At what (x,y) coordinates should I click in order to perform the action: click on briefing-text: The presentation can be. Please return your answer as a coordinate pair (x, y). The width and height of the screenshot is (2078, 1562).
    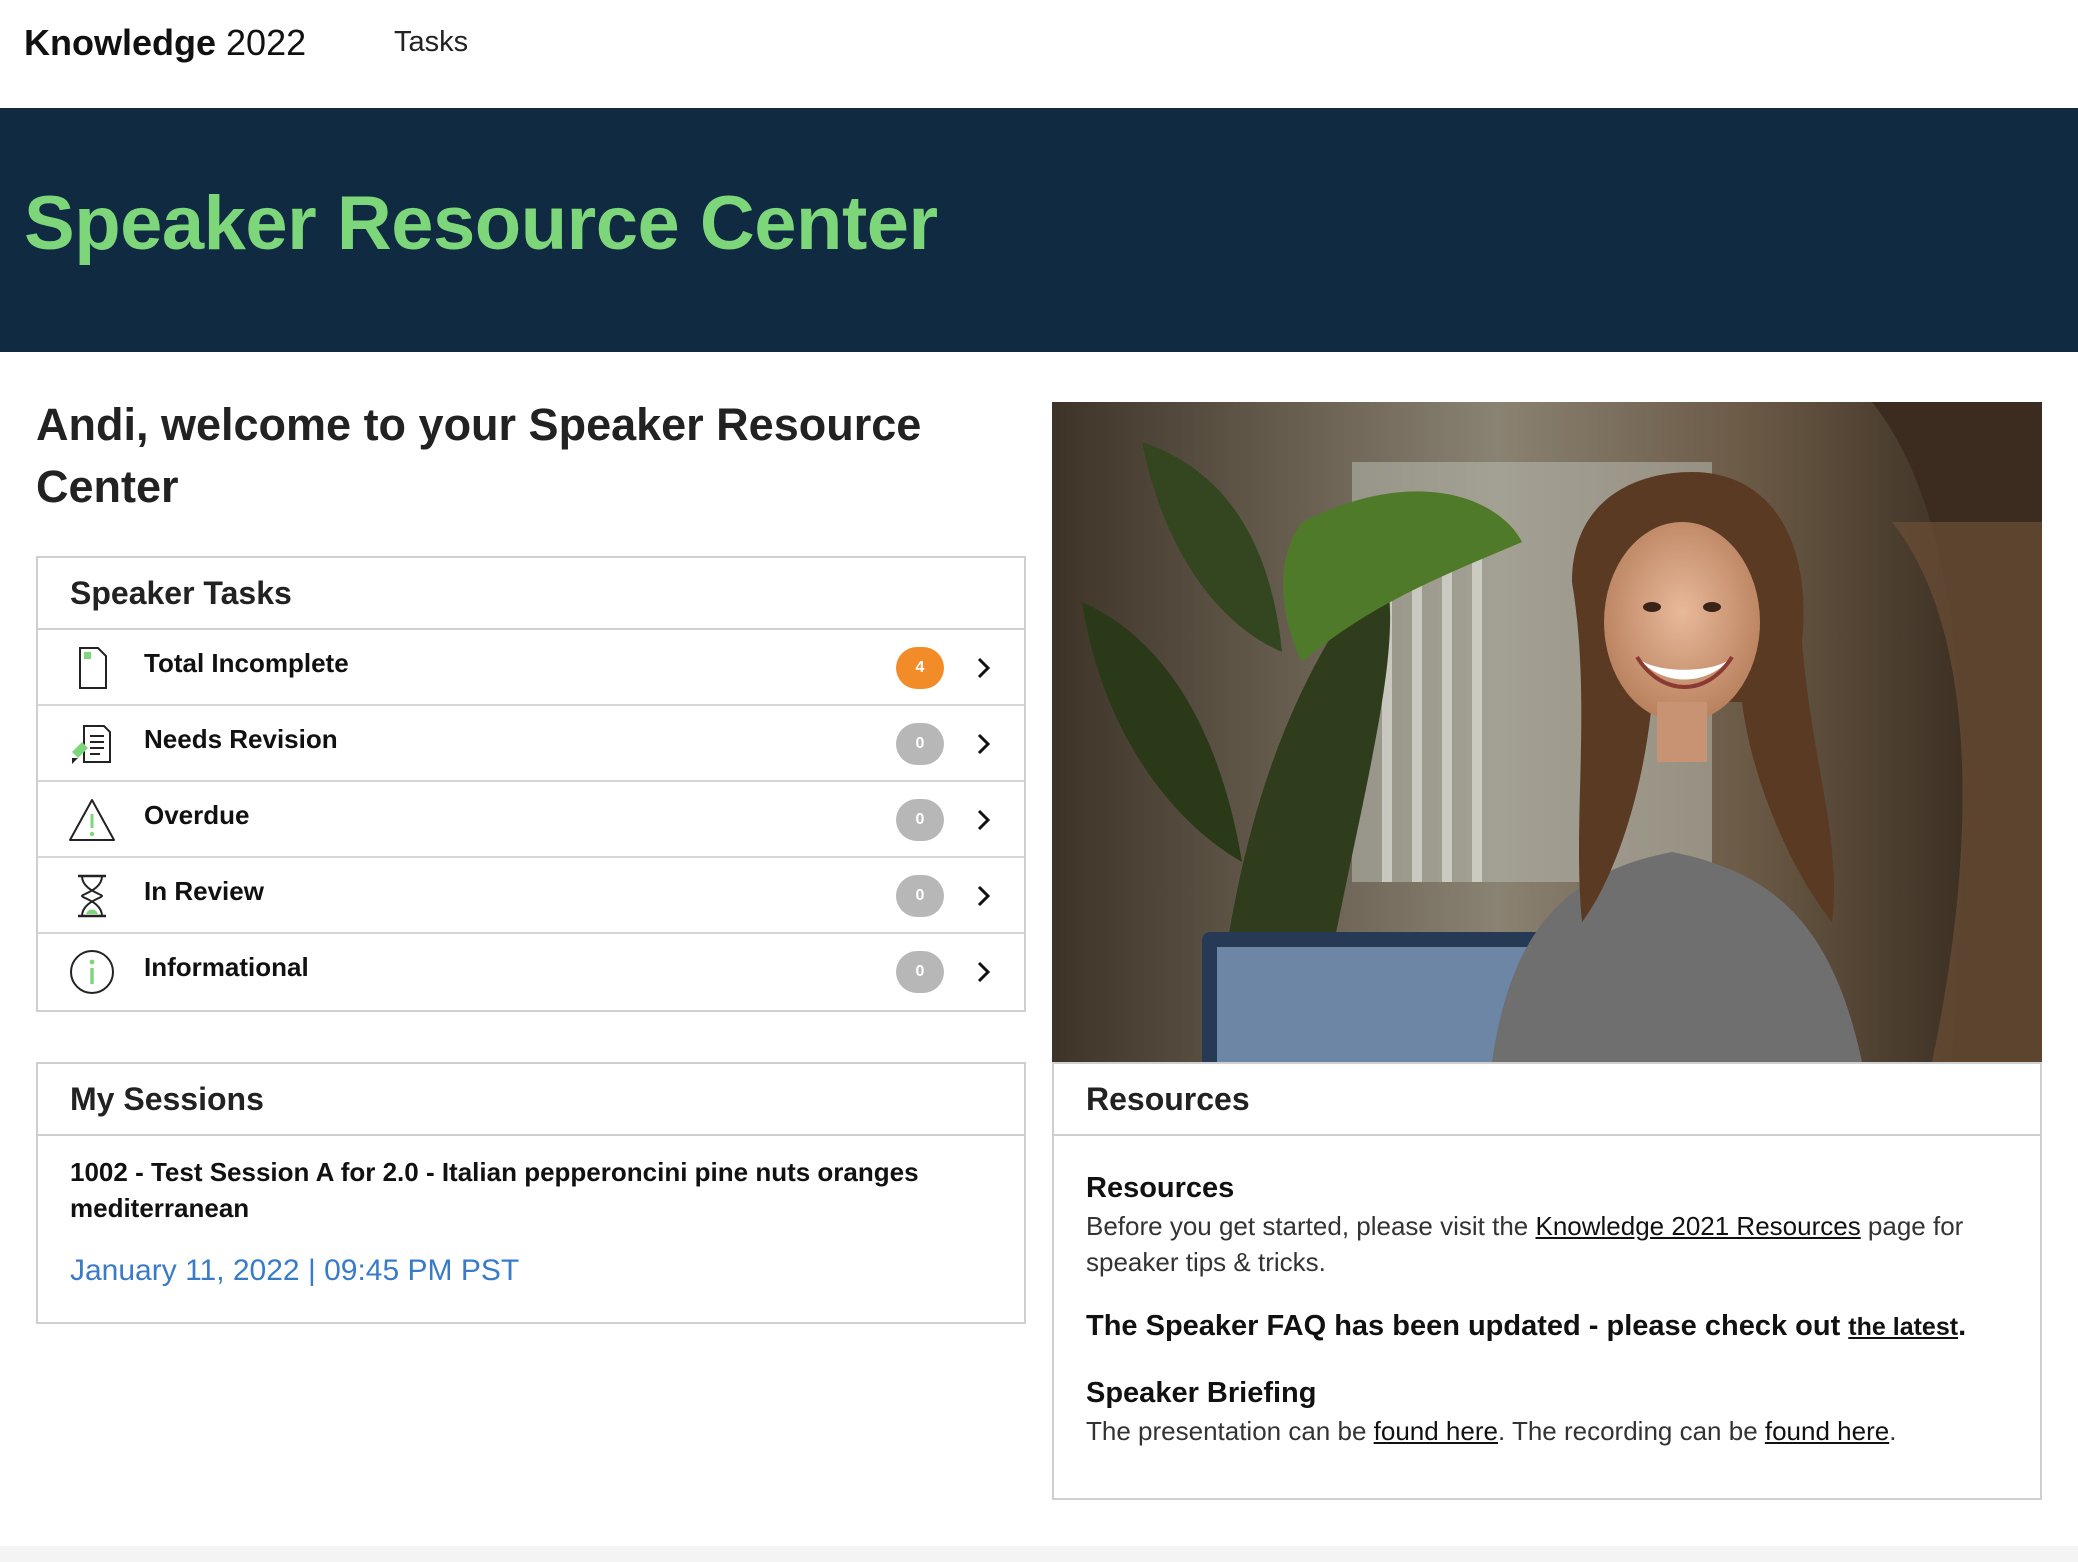
    Looking at the image, I should click on (1230, 1431).